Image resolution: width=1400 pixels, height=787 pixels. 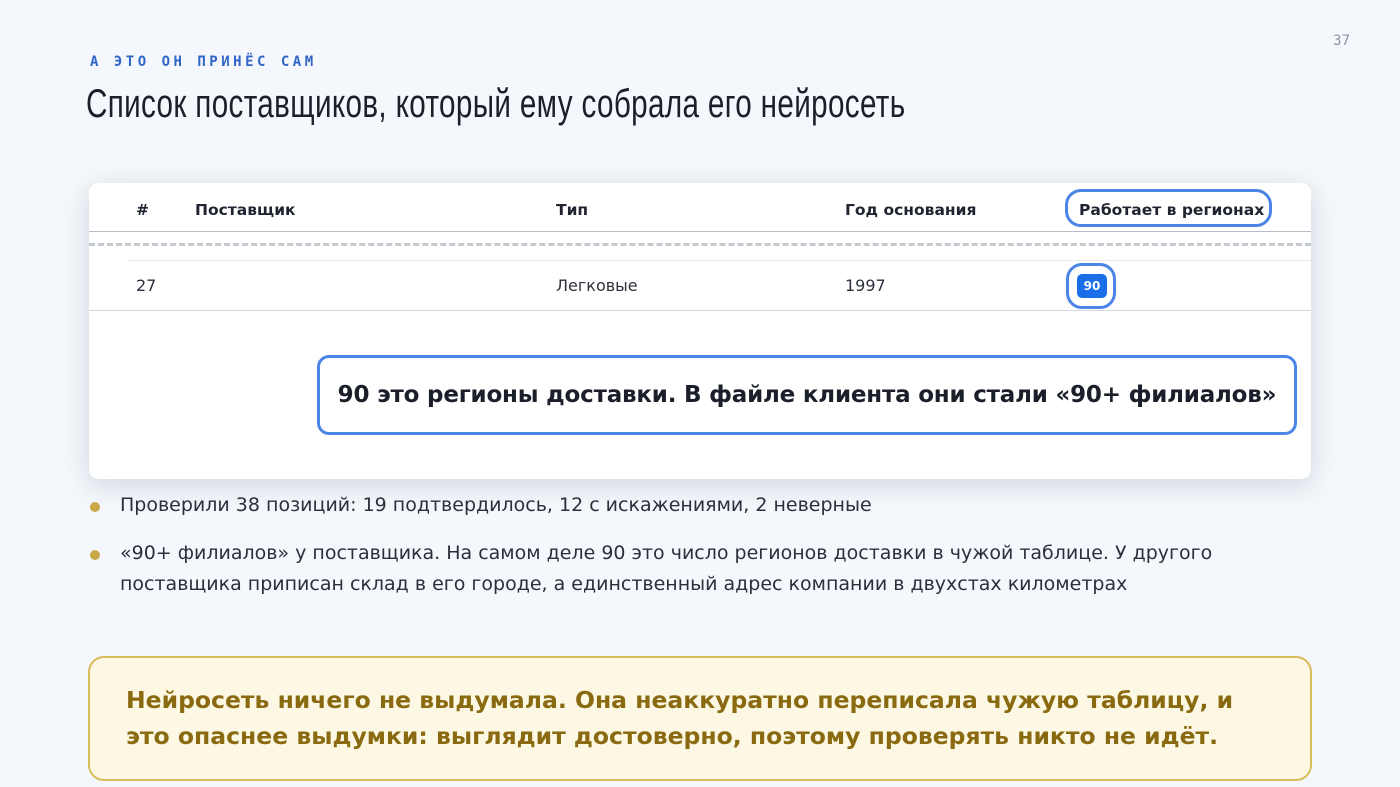 What do you see at coordinates (700, 244) in the screenshot?
I see `omitted-rows-separator` at bounding box center [700, 244].